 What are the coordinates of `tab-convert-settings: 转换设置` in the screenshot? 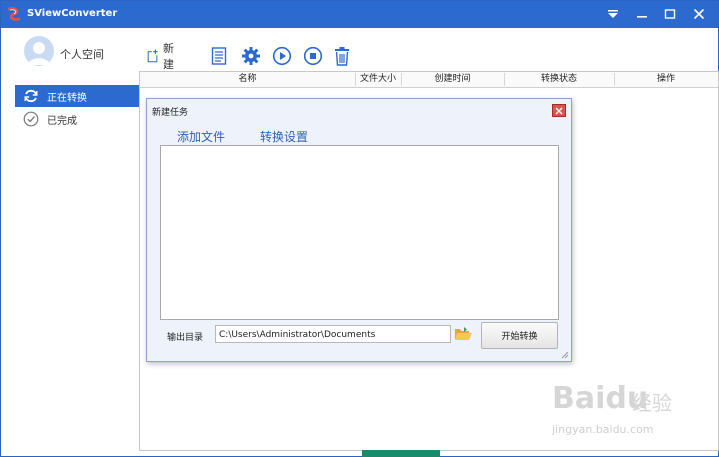 It's located at (284, 136).